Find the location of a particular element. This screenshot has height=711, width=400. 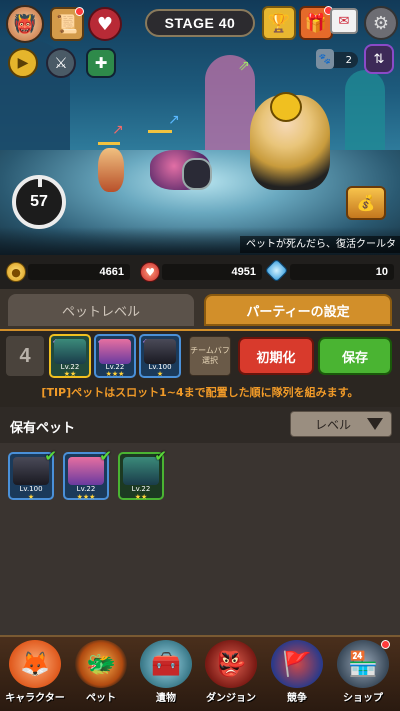

hero-hp-bar is located at coordinates (109, 143).